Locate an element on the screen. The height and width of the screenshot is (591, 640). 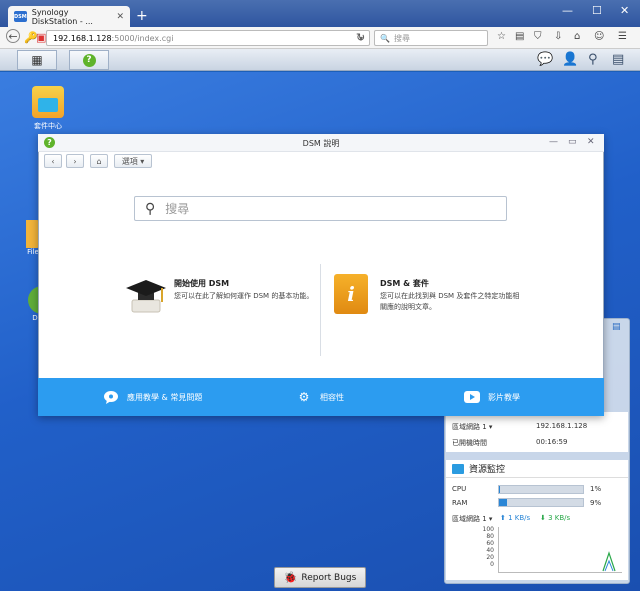
tick-label: 0 is located at coordinates (492, 564).